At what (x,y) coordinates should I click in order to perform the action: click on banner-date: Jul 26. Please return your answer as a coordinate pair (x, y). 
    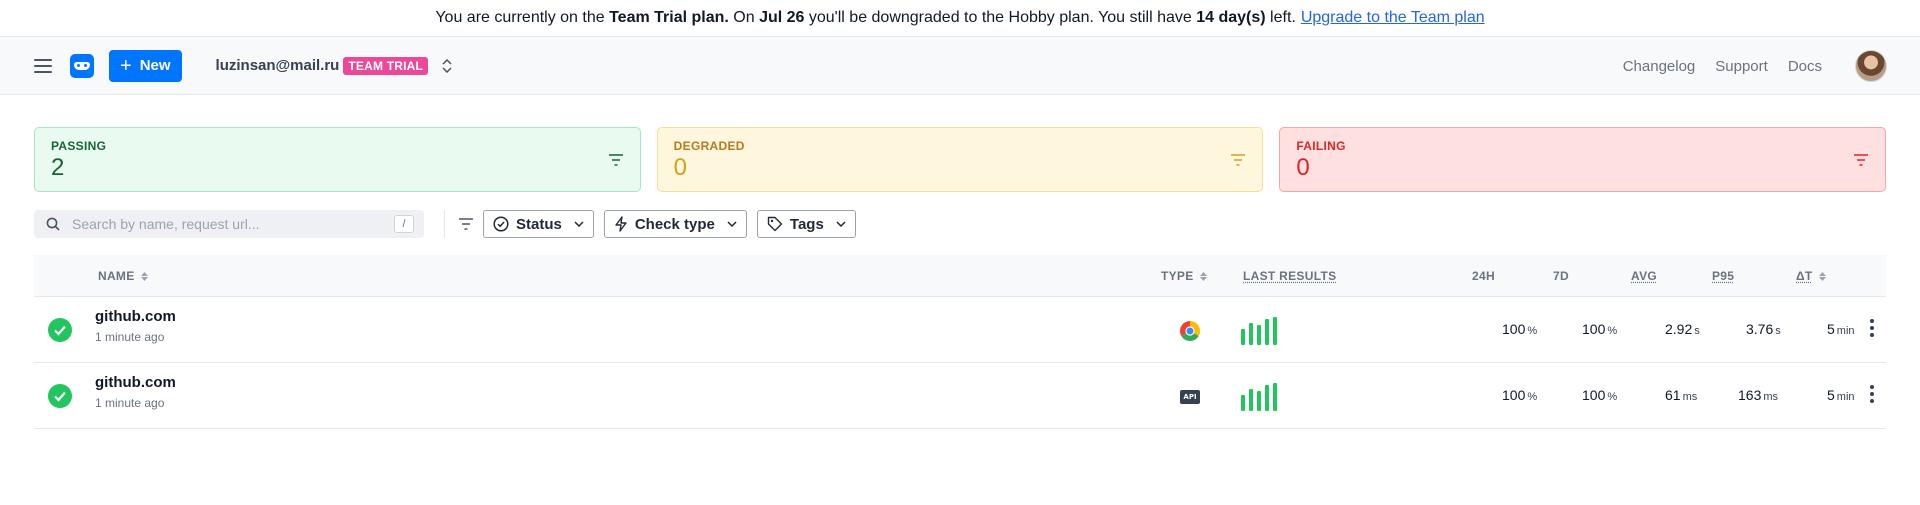
    Looking at the image, I should click on (782, 17).